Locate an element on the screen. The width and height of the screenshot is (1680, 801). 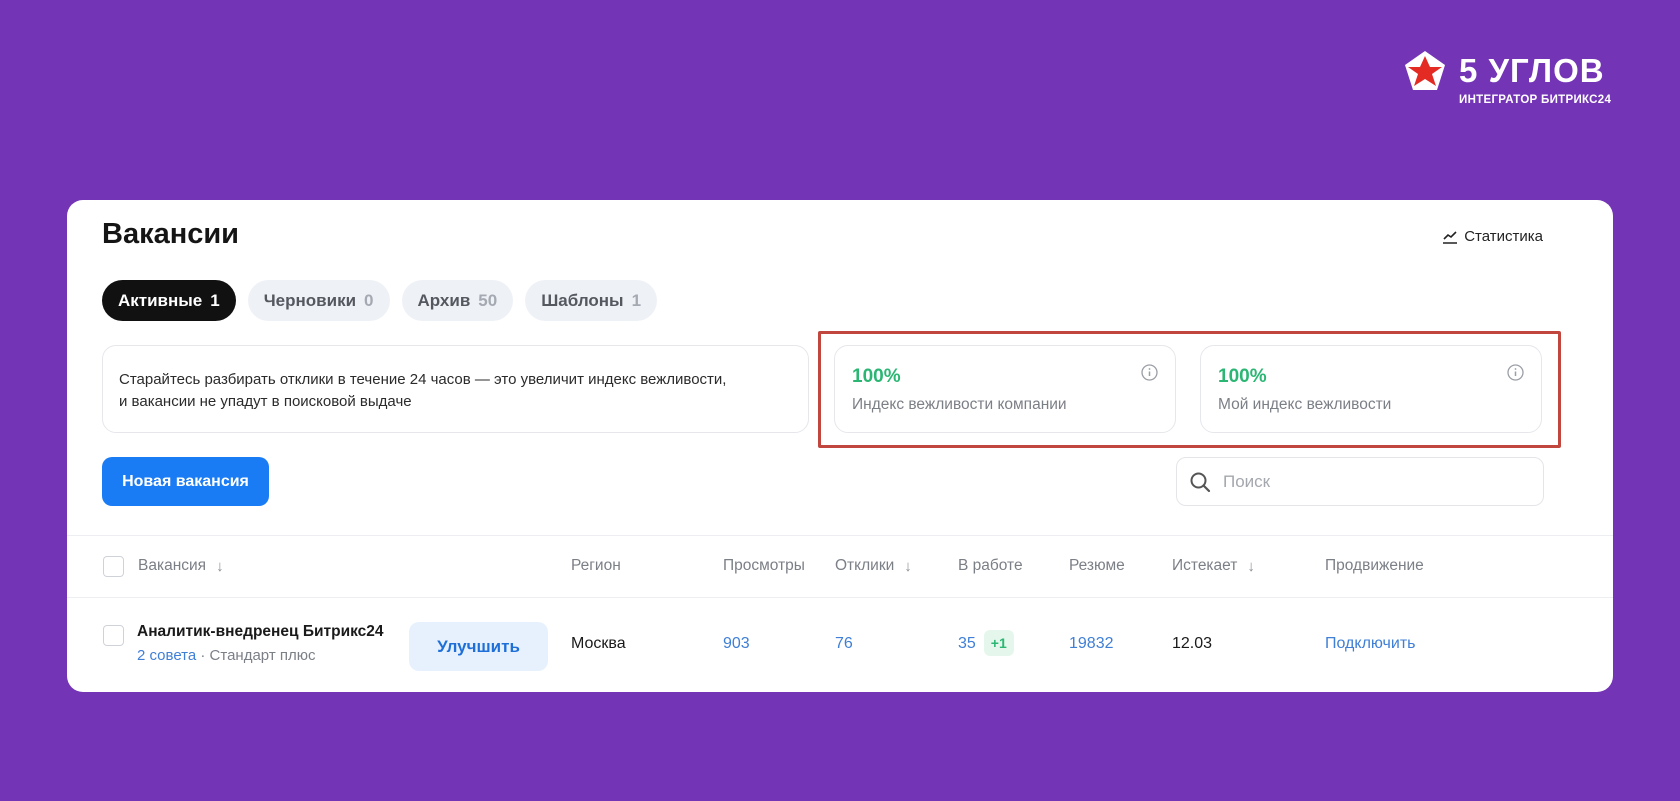
column-label: В работе is located at coordinates (990, 565).